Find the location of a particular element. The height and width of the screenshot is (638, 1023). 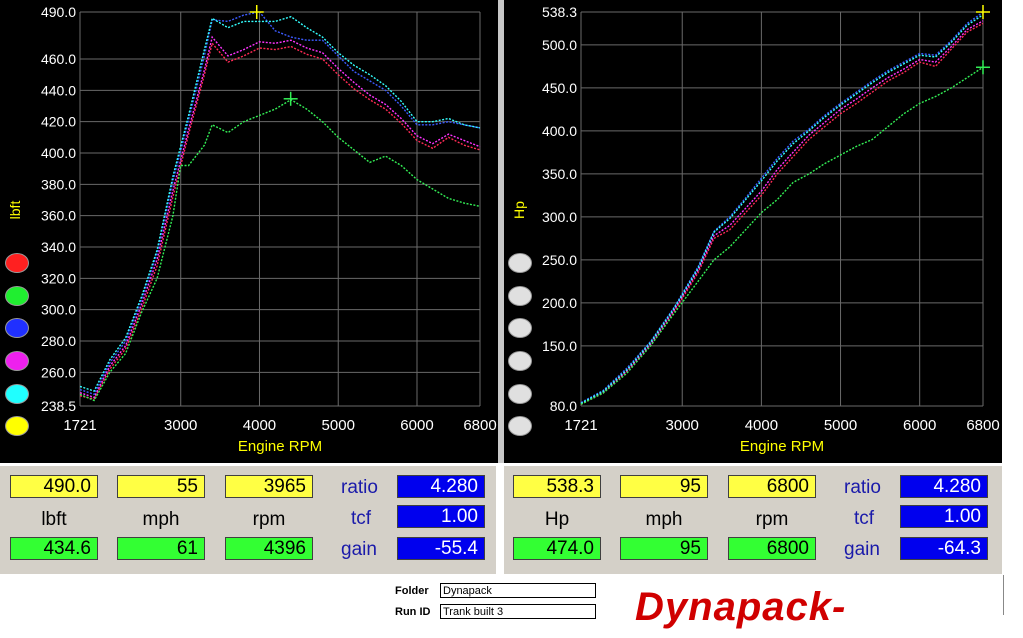

green-series-toggle-icon is located at coordinates (17, 296).